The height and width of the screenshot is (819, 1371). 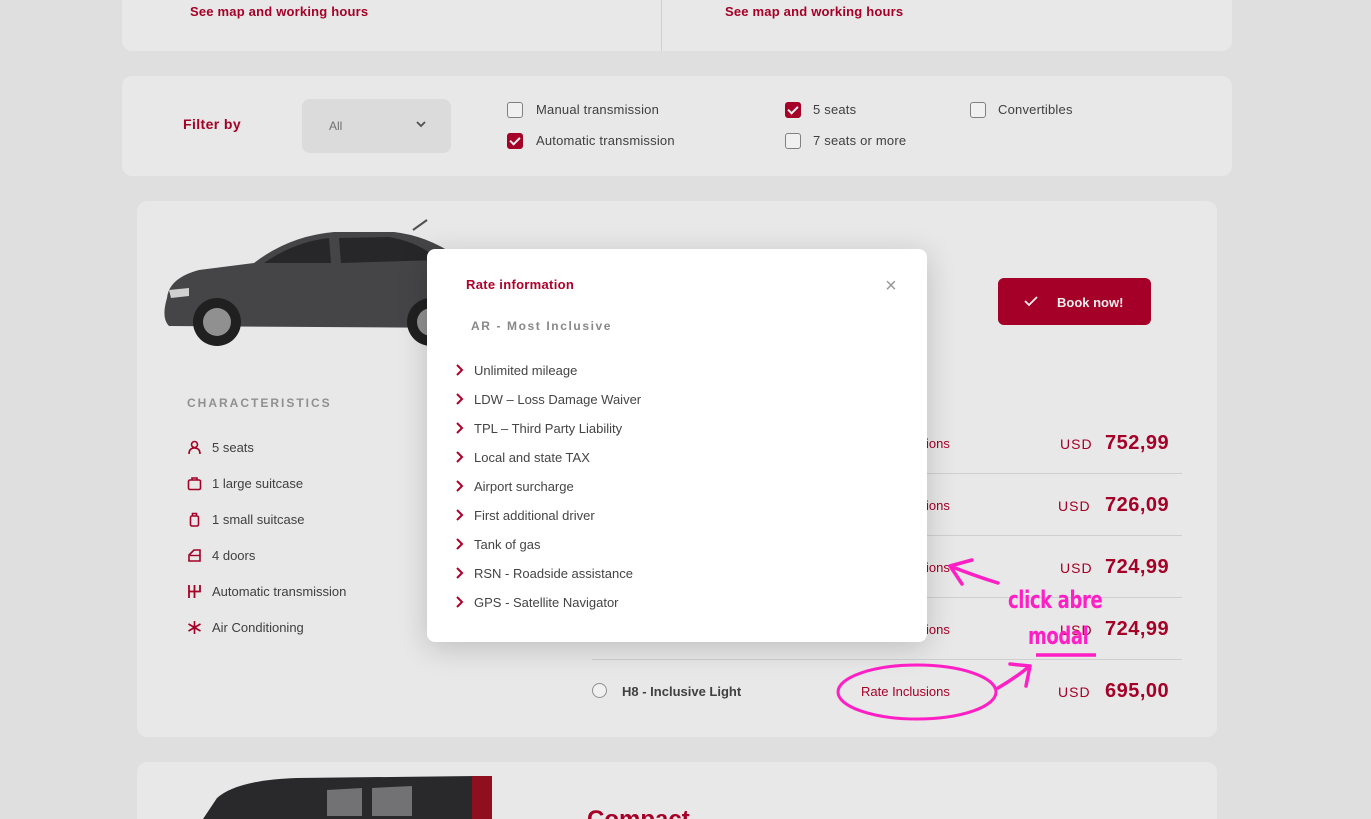 I want to click on inclusion-label: Local and state TAX, so click(x=532, y=457).